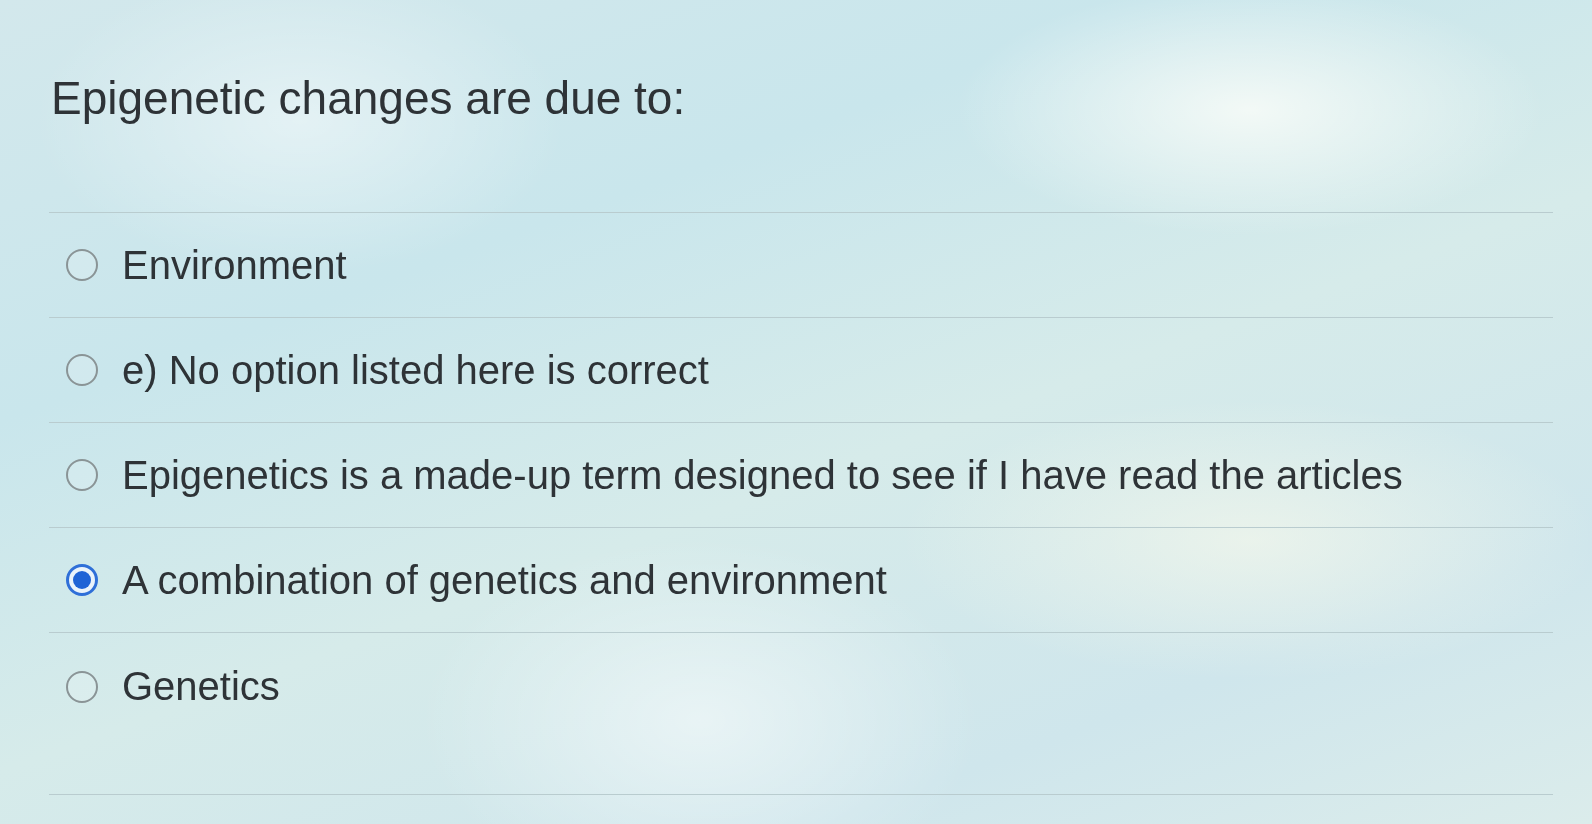 Image resolution: width=1592 pixels, height=824 pixels. I want to click on option-label: Environment, so click(234, 265).